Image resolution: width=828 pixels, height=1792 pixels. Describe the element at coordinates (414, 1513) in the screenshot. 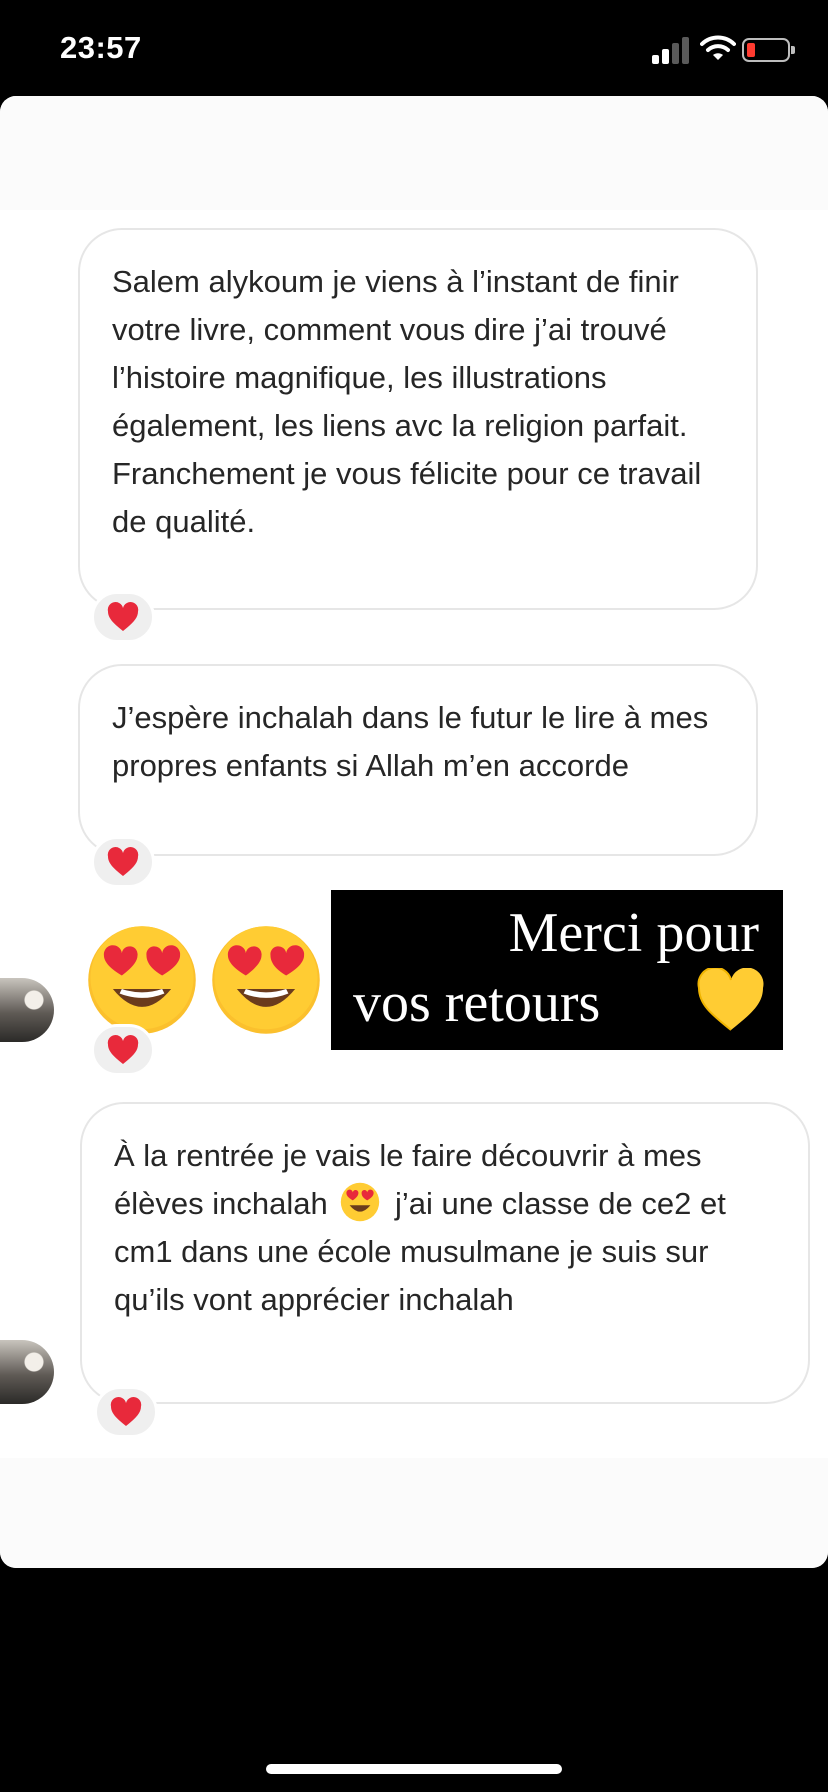

I see `card-footer-area` at that location.